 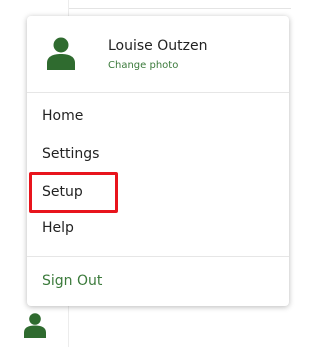 I want to click on menu-item-sign-out: Sign Out, so click(x=72, y=281).